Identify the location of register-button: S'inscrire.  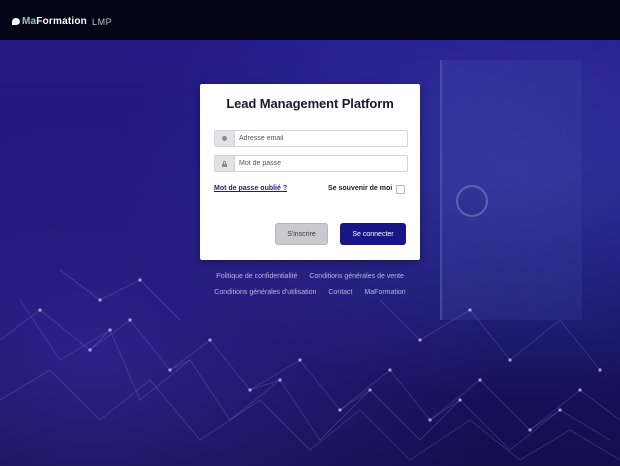
(301, 234).